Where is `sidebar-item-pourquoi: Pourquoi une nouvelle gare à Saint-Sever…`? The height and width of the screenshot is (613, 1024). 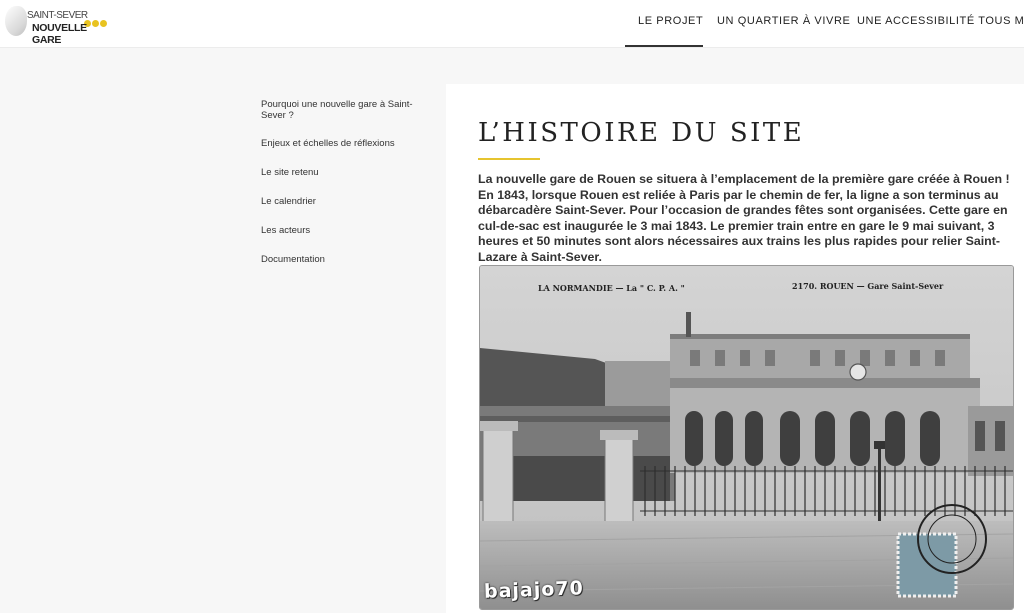 sidebar-item-pourquoi: Pourquoi une nouvelle gare à Saint-Sever… is located at coordinates (346, 110).